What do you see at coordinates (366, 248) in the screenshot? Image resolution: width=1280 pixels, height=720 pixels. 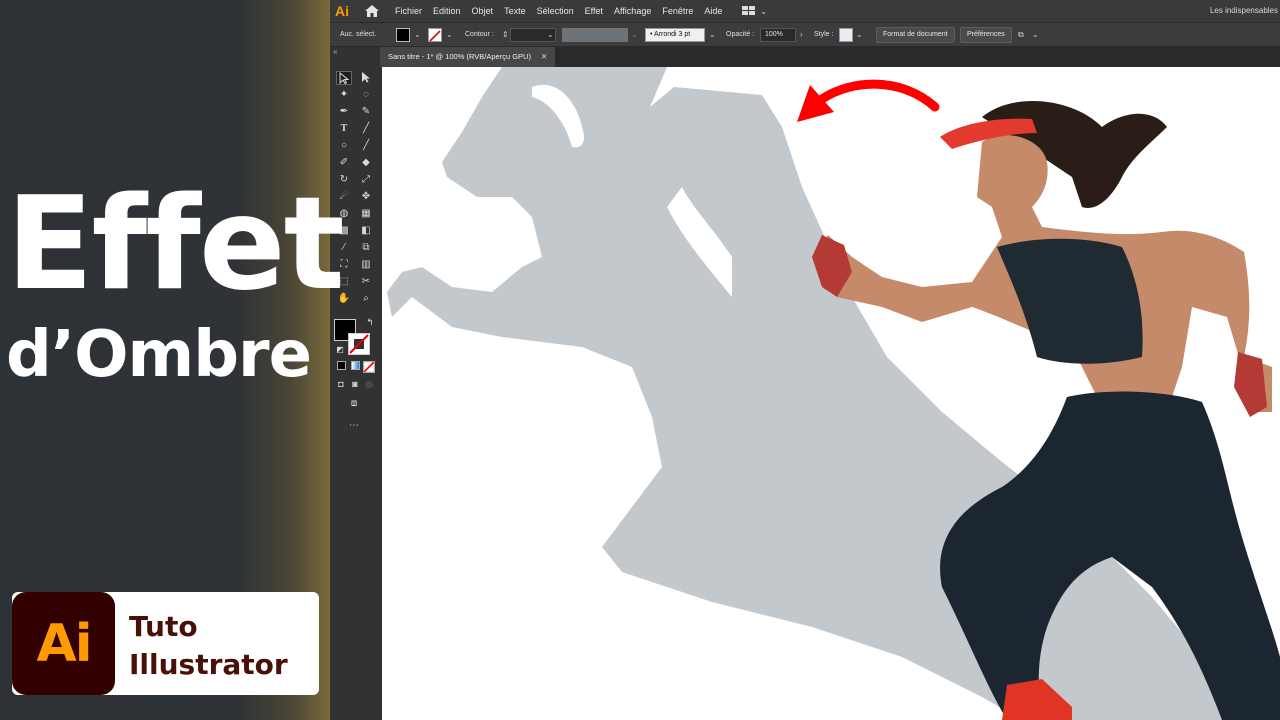 I see `blend-icon: ⧉` at bounding box center [366, 248].